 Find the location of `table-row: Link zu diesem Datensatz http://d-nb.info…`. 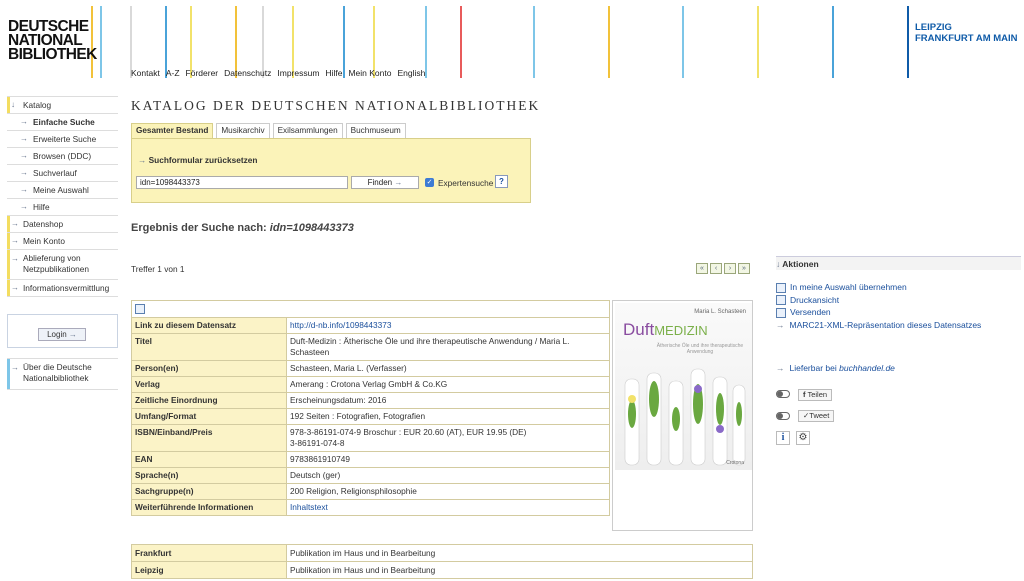

table-row: Link zu diesem Datensatz http://d-nb.info… is located at coordinates (370, 325).